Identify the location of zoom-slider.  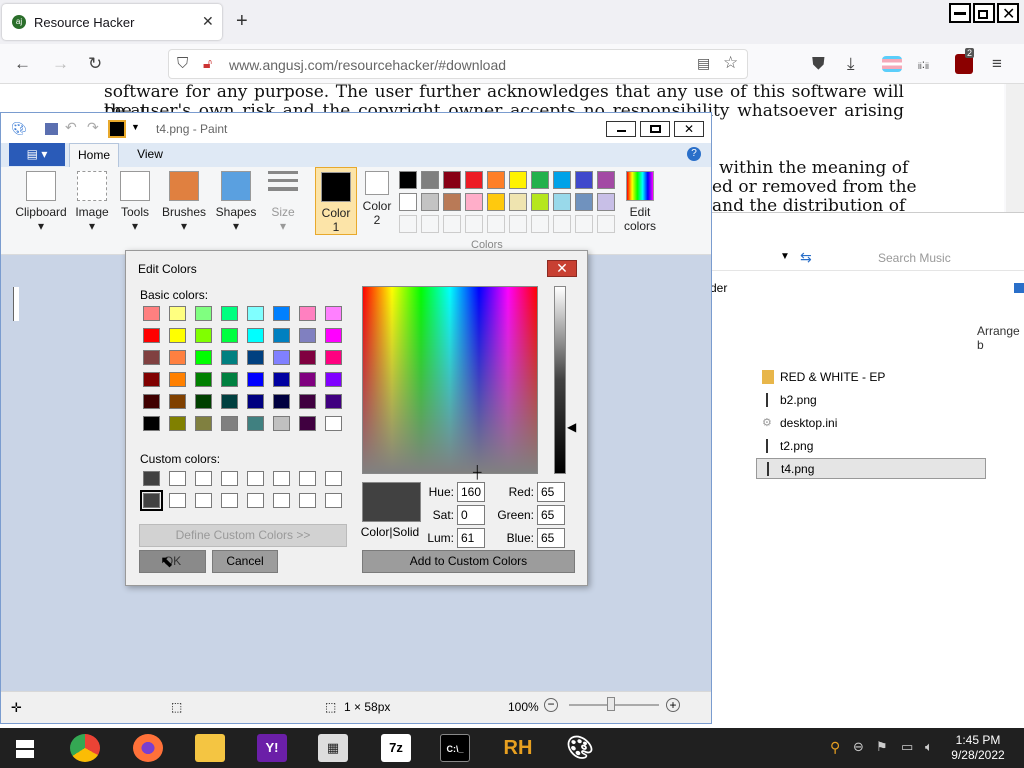
(614, 704).